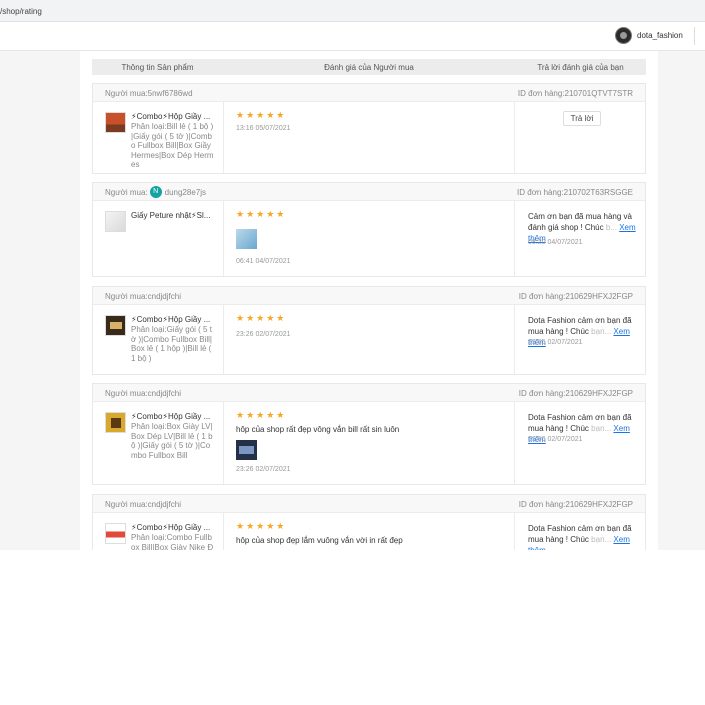 This screenshot has width=705, height=705. I want to click on reply-cell: Trả lời, so click(581, 137).